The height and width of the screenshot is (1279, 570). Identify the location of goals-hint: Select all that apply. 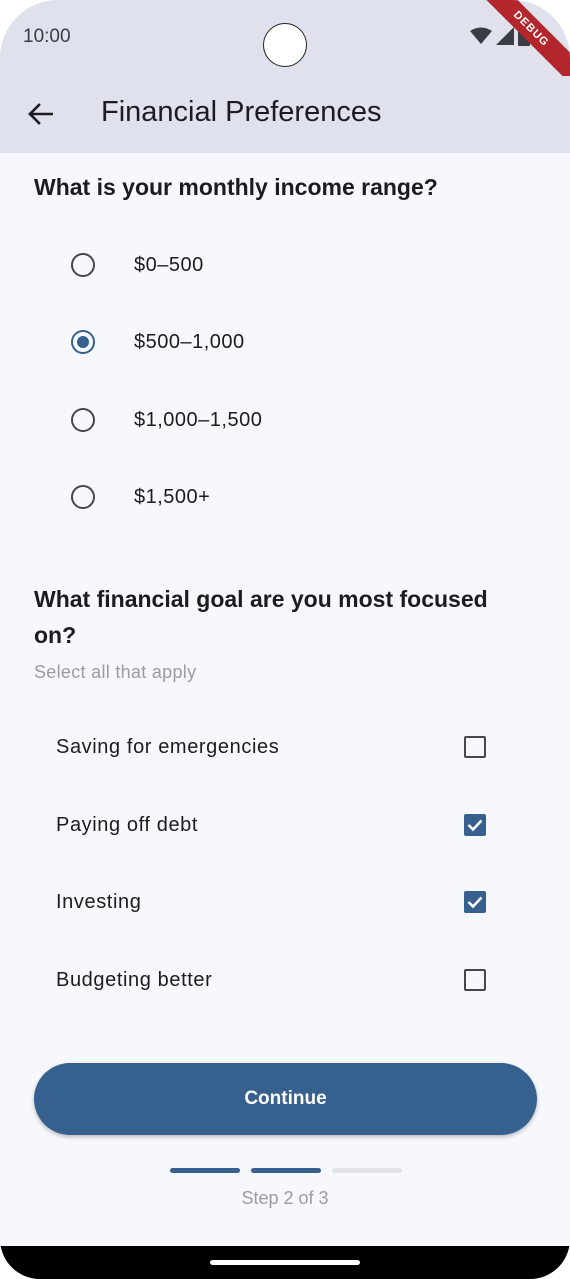
(115, 672).